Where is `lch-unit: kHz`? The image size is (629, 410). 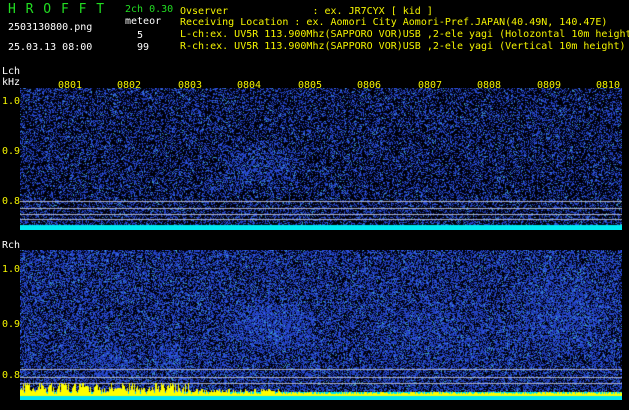 lch-unit: kHz is located at coordinates (11, 82).